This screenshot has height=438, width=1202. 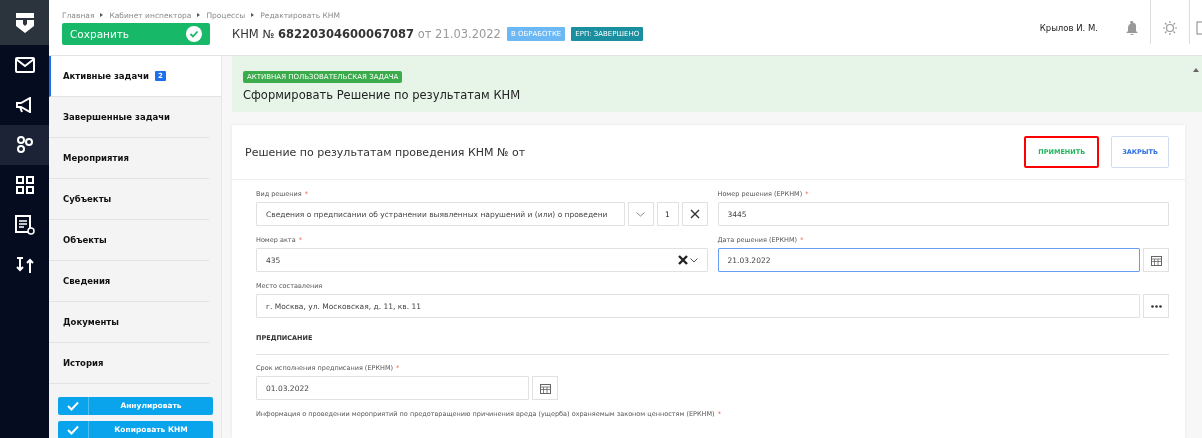 What do you see at coordinates (129, 240) in the screenshot?
I see `sidebar-item: Объекты` at bounding box center [129, 240].